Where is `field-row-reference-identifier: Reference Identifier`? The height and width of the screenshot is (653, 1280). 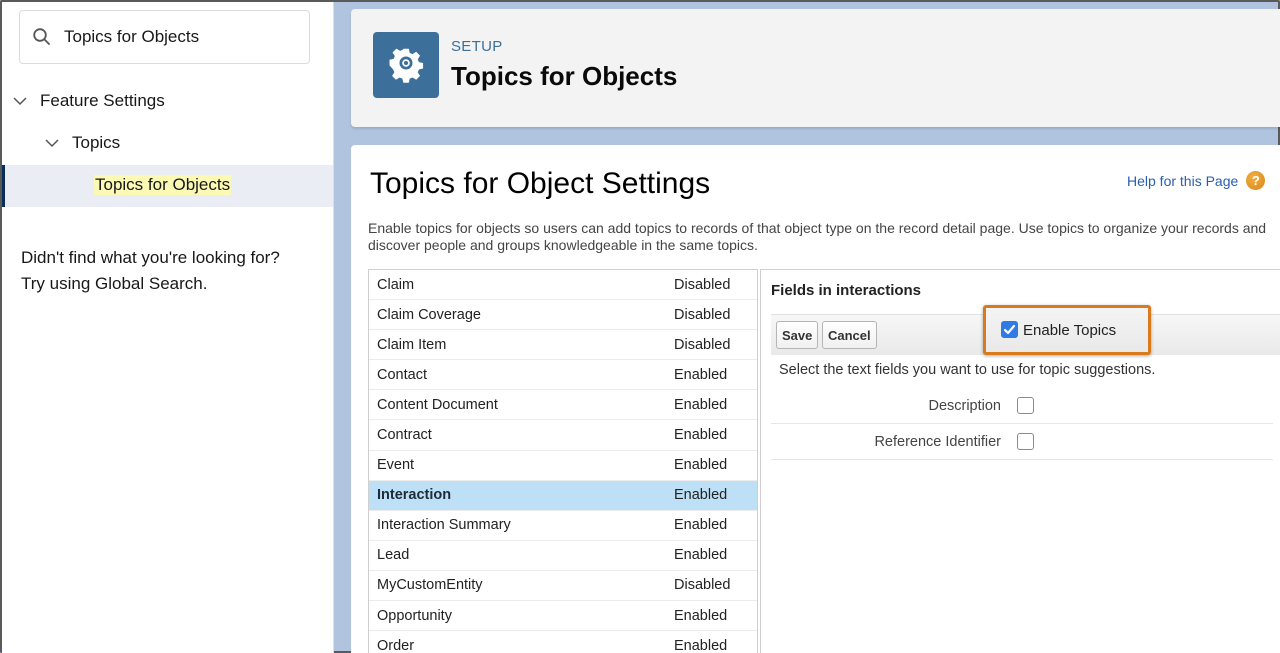 field-row-reference-identifier: Reference Identifier is located at coordinates (1022, 442).